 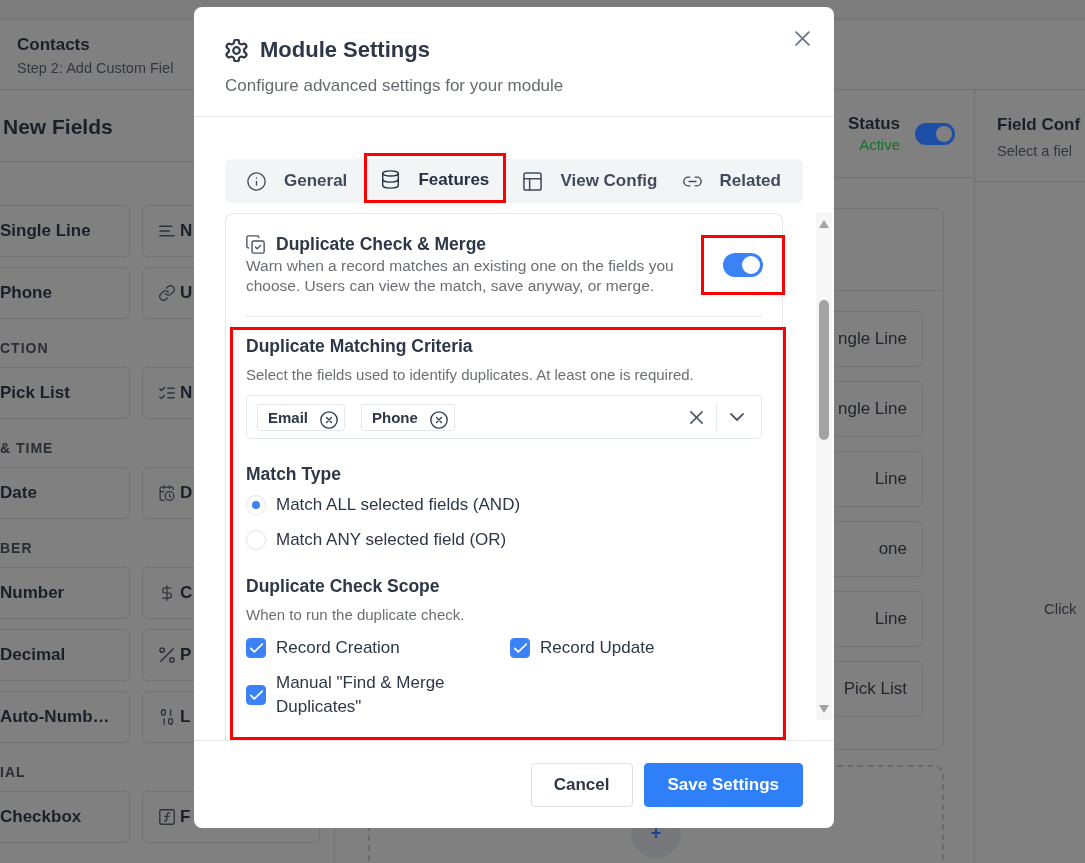 What do you see at coordinates (391, 179) in the screenshot?
I see `database-icon` at bounding box center [391, 179].